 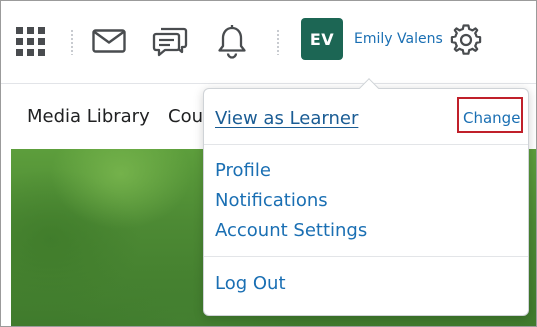 What do you see at coordinates (88, 116) in the screenshot?
I see `nav-item-media-library: Media Library` at bounding box center [88, 116].